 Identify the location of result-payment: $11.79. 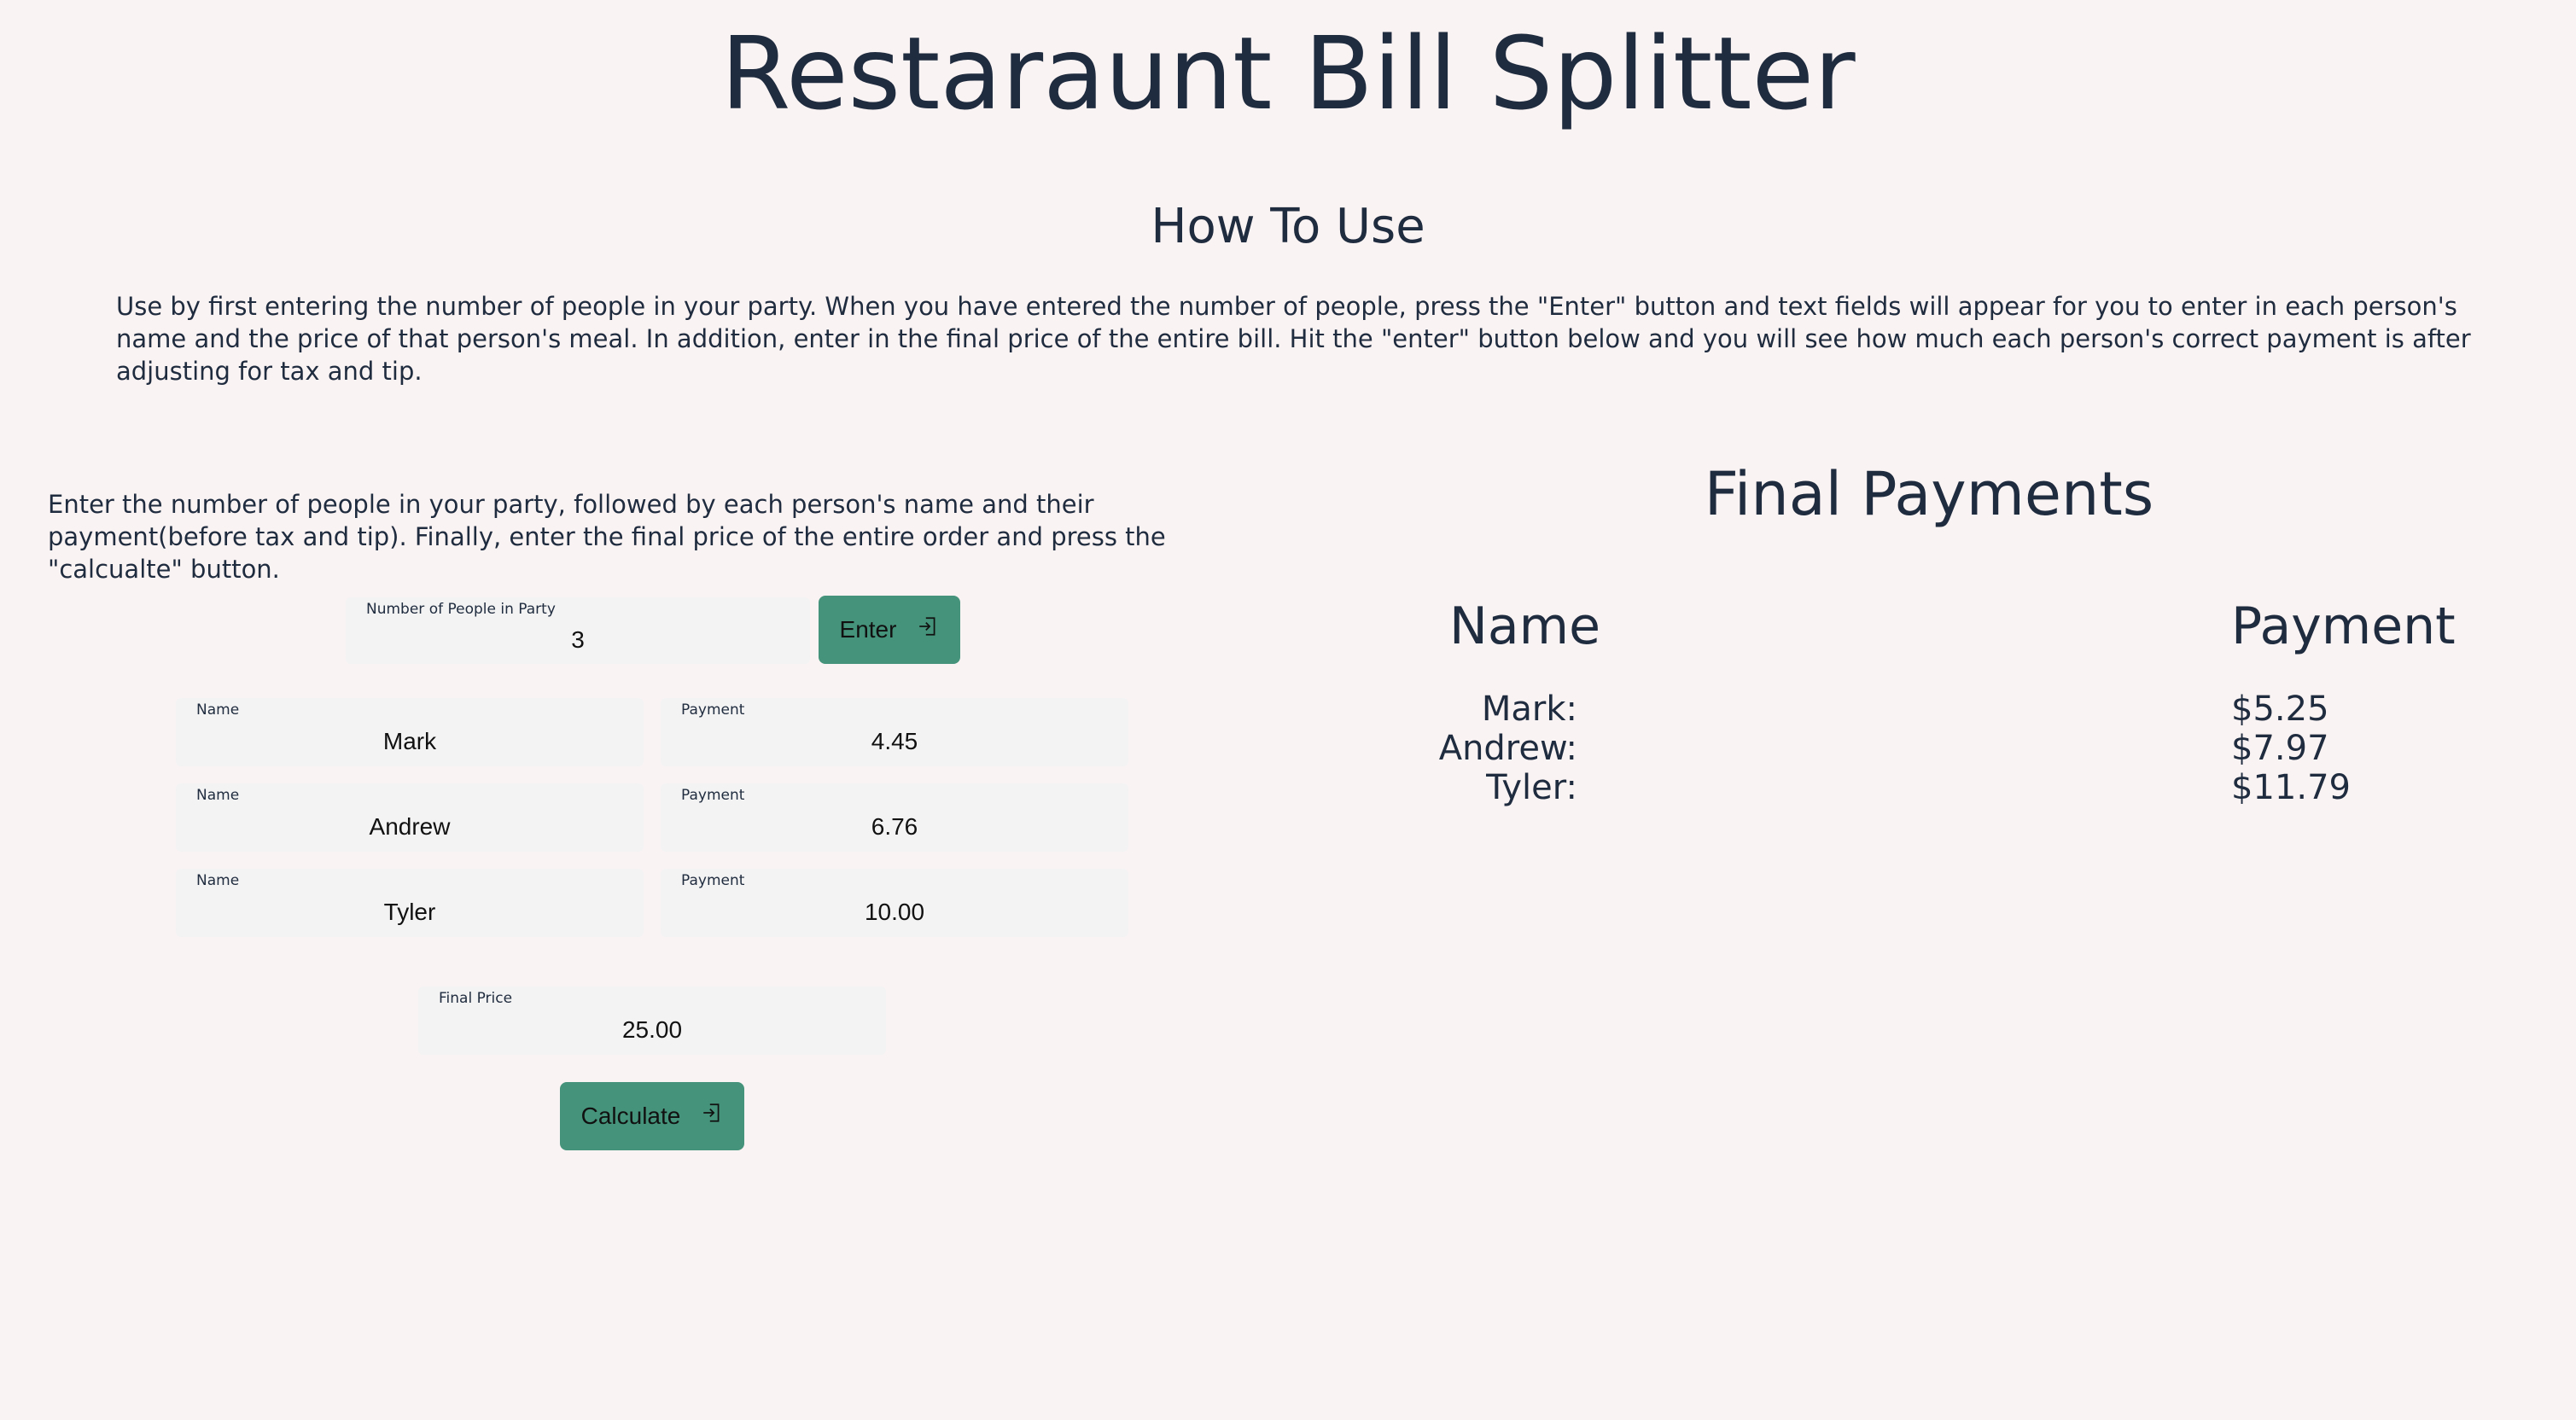
(2291, 787).